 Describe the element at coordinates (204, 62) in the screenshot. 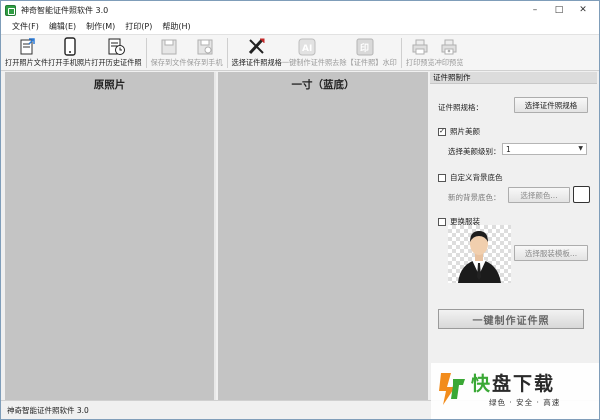

I see `save-phone-label: 保存到手机` at that location.